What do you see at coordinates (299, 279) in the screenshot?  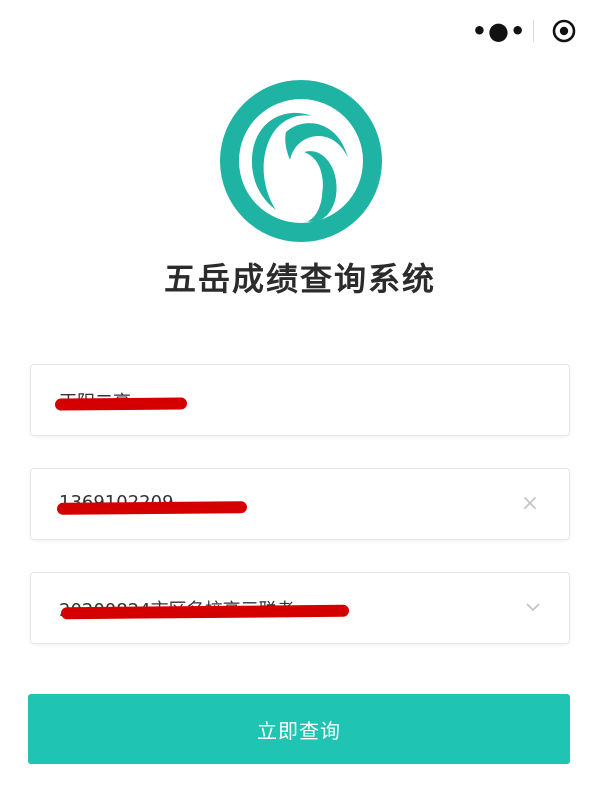 I see `page-title: 五岳成绩查询系统` at bounding box center [299, 279].